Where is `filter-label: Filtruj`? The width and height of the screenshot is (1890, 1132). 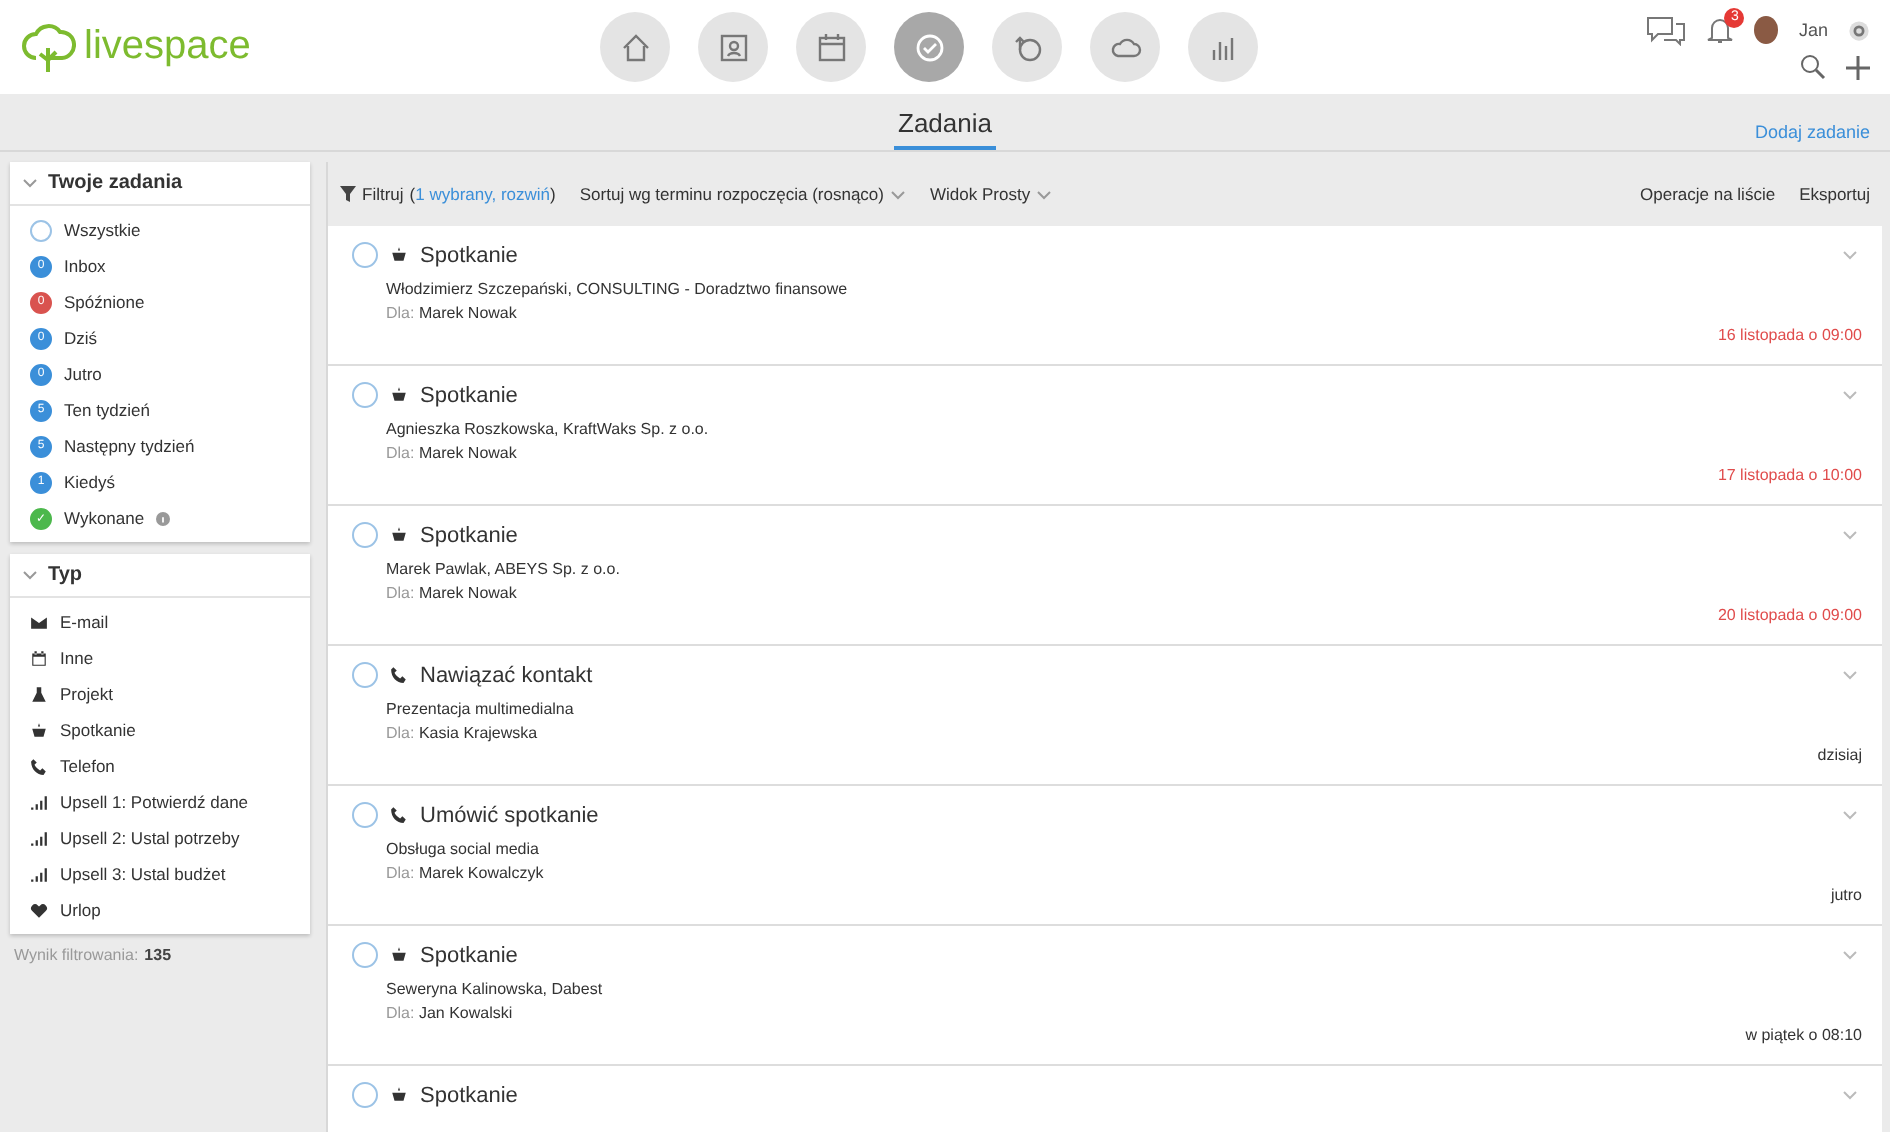
filter-label: Filtruj is located at coordinates (383, 194).